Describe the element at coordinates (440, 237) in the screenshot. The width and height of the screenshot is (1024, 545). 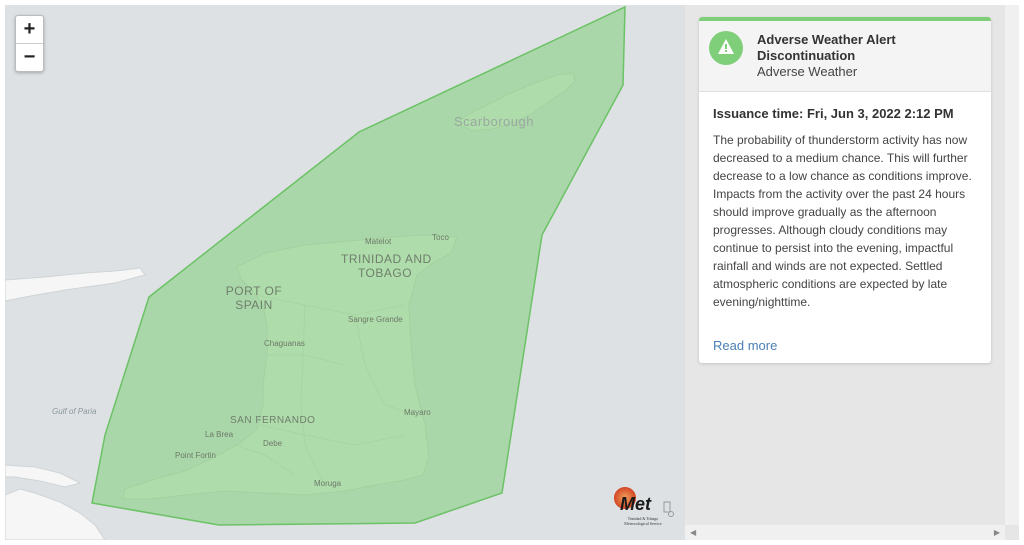
I see `label-toco: Toco` at that location.